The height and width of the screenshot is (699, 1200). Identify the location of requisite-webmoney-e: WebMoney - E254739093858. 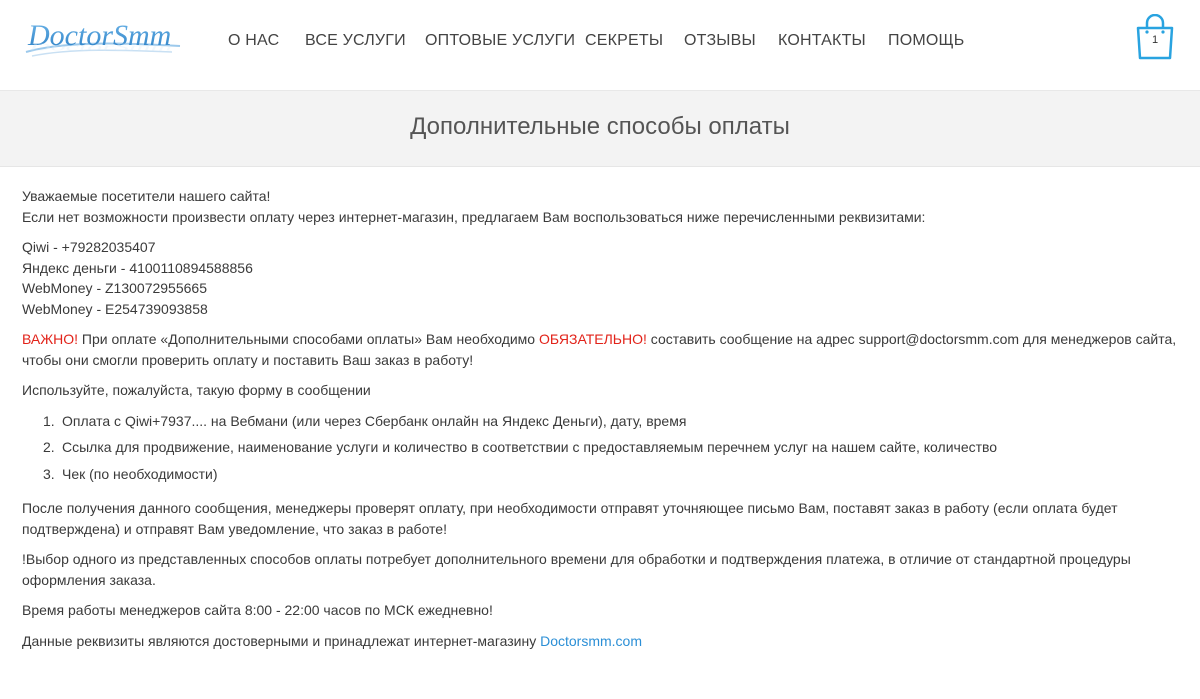
(115, 308).